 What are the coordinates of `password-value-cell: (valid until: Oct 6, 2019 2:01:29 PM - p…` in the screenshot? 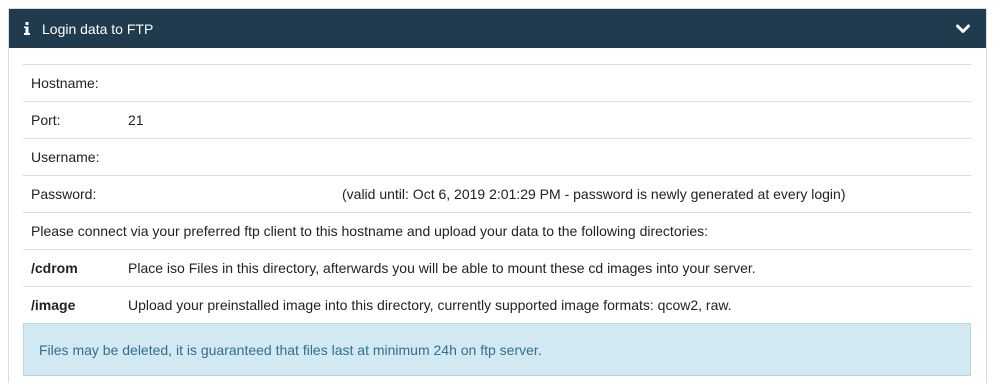 It's located at (545, 194).